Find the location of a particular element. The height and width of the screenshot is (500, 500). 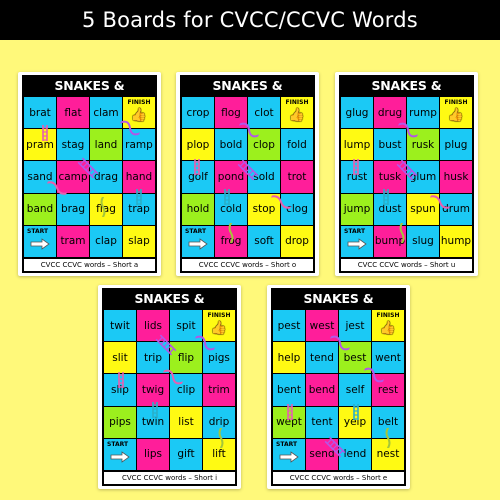

word-label: pest is located at coordinates (289, 325).